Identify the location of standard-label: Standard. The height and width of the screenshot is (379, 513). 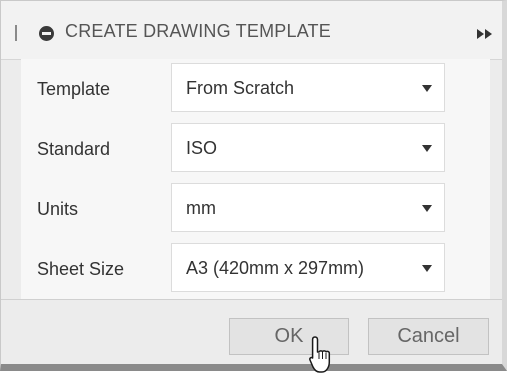
(74, 149).